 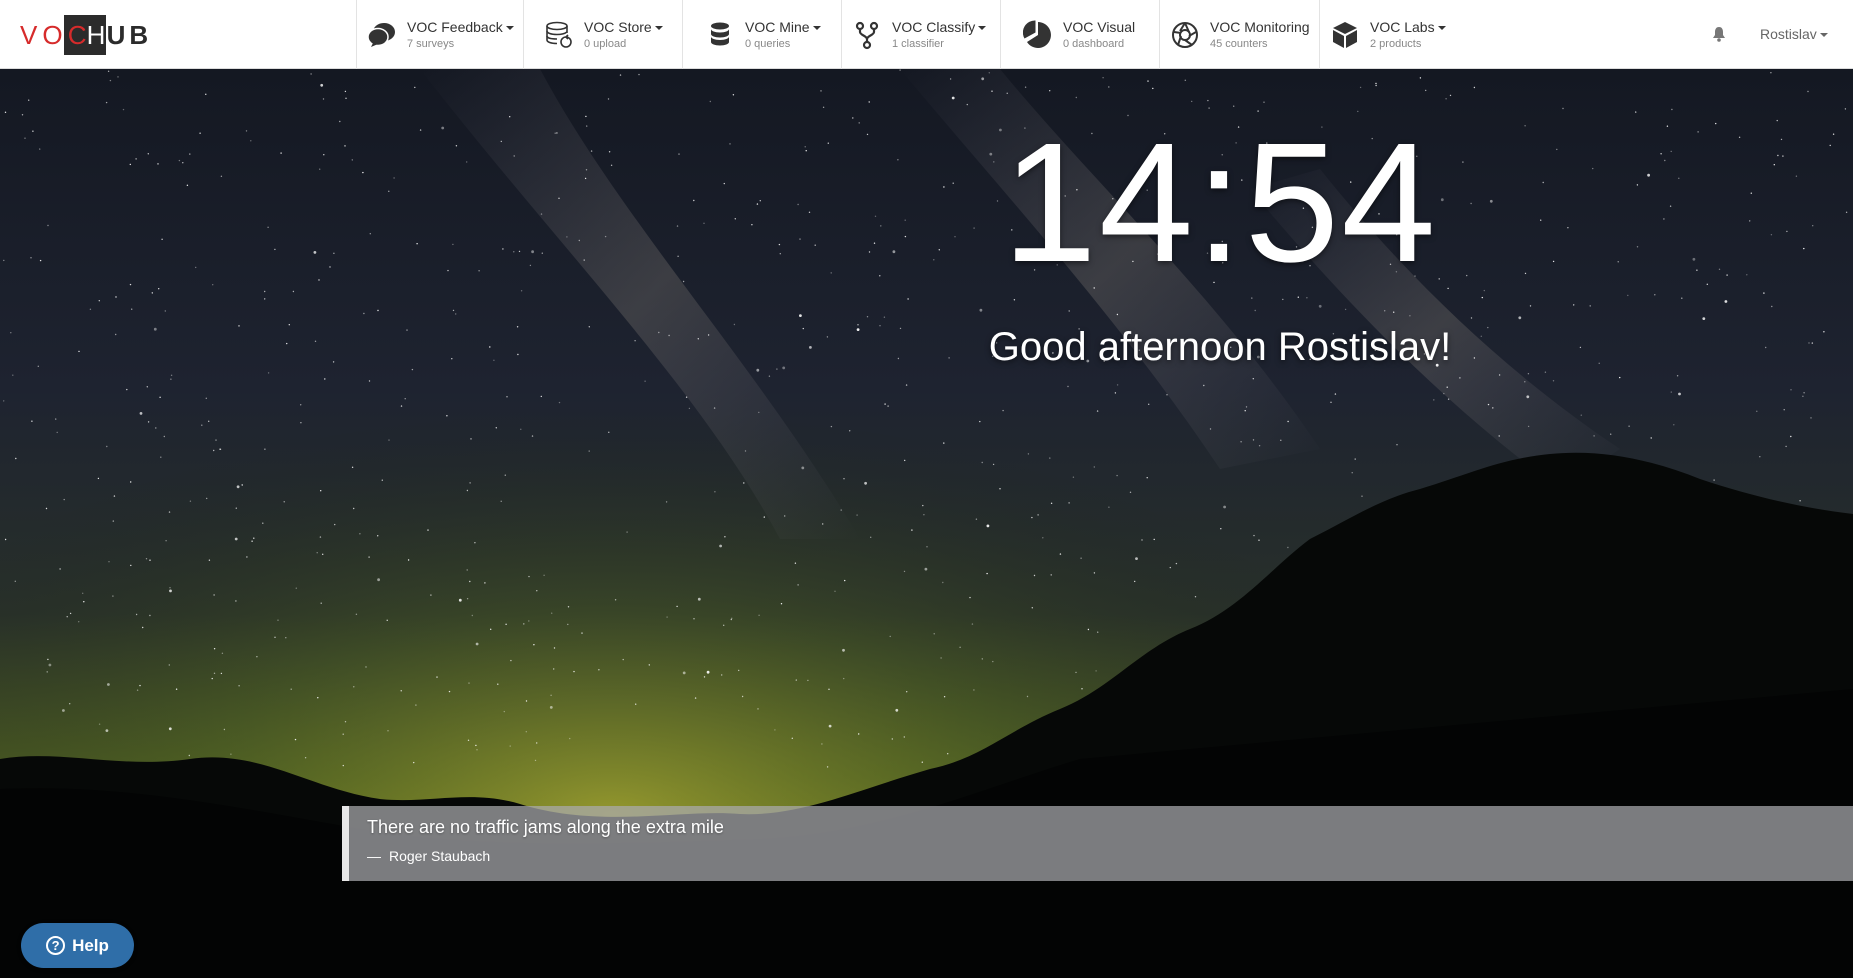 I want to click on vochub-logo: VO CH UB, so click(x=86, y=35).